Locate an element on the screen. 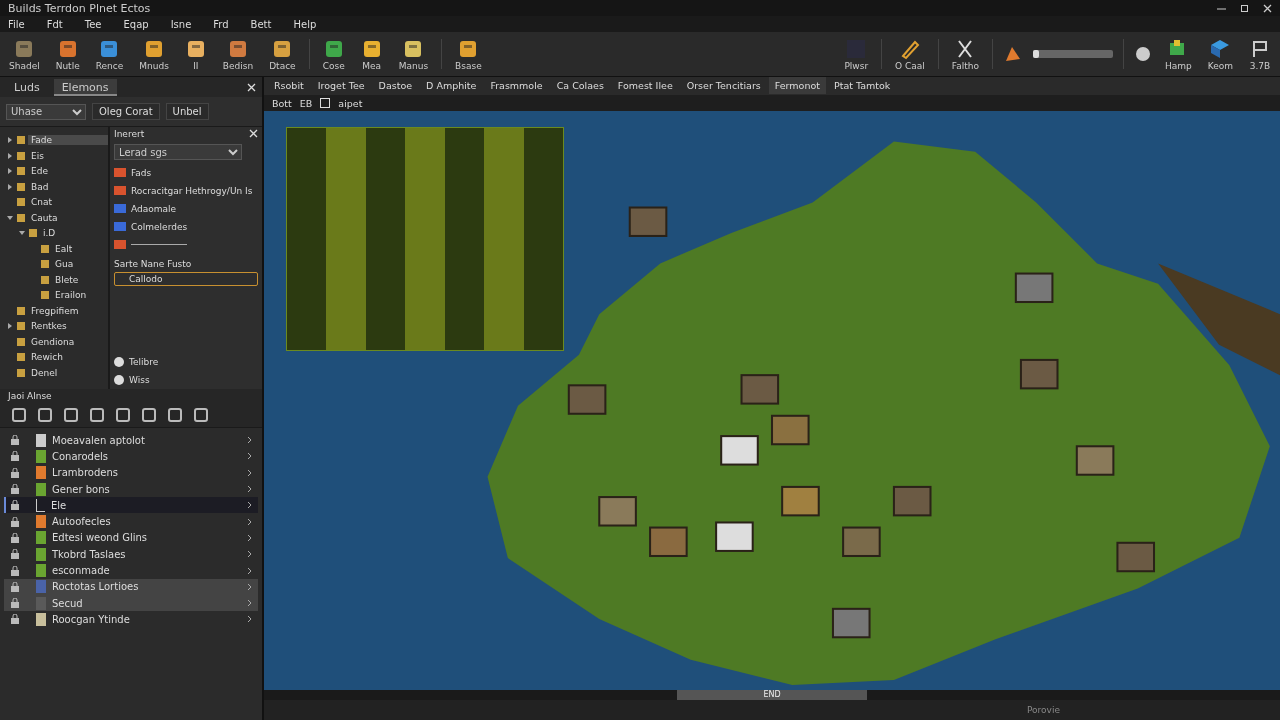 This screenshot has width=1280, height=720. editor-tab: Dastoe is located at coordinates (395, 86).